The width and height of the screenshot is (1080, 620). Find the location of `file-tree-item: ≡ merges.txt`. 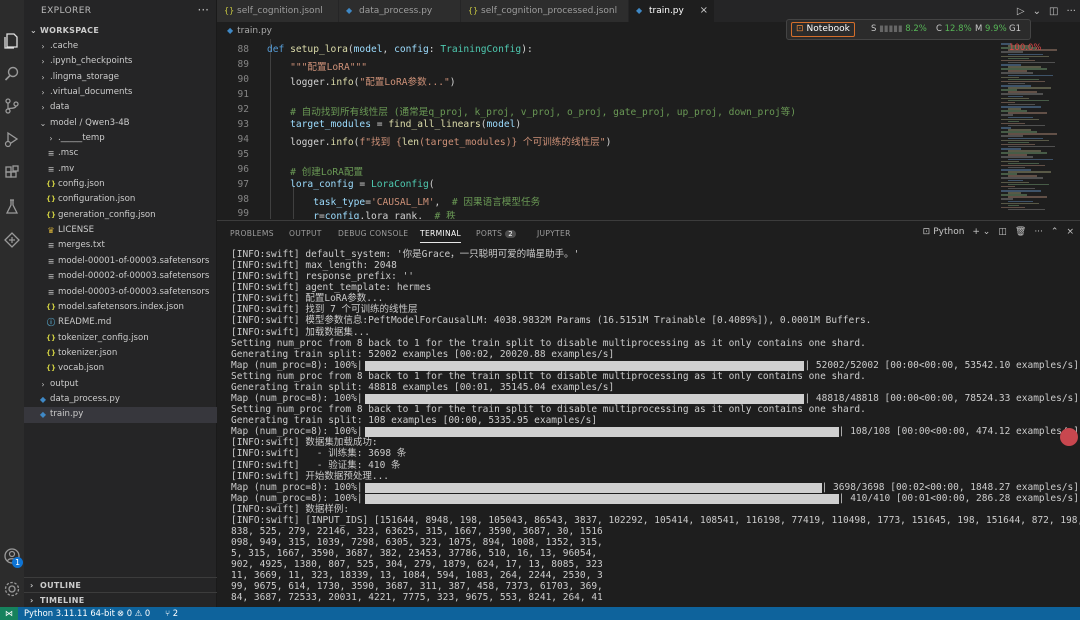

file-tree-item: ≡ merges.txt is located at coordinates (120, 245).